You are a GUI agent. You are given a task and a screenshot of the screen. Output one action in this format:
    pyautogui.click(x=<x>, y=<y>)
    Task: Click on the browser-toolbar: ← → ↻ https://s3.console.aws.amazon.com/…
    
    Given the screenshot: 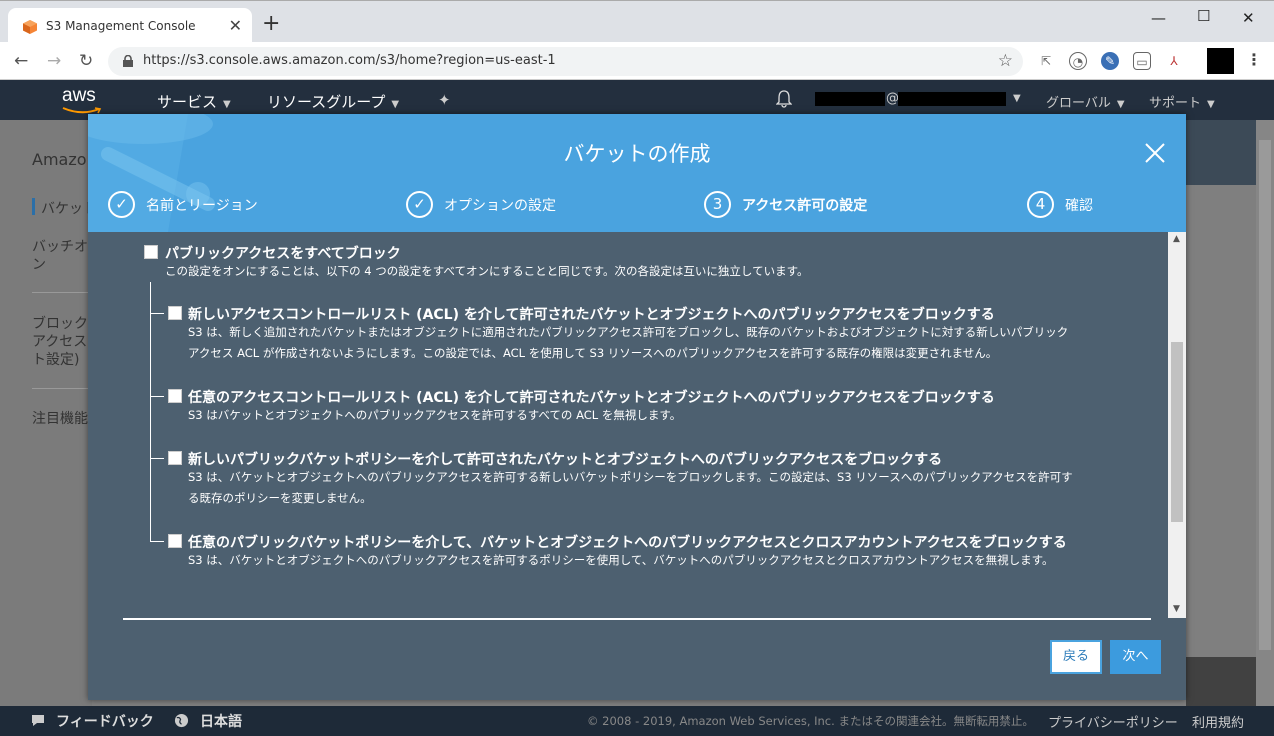 What is the action you would take?
    pyautogui.click(x=637, y=61)
    